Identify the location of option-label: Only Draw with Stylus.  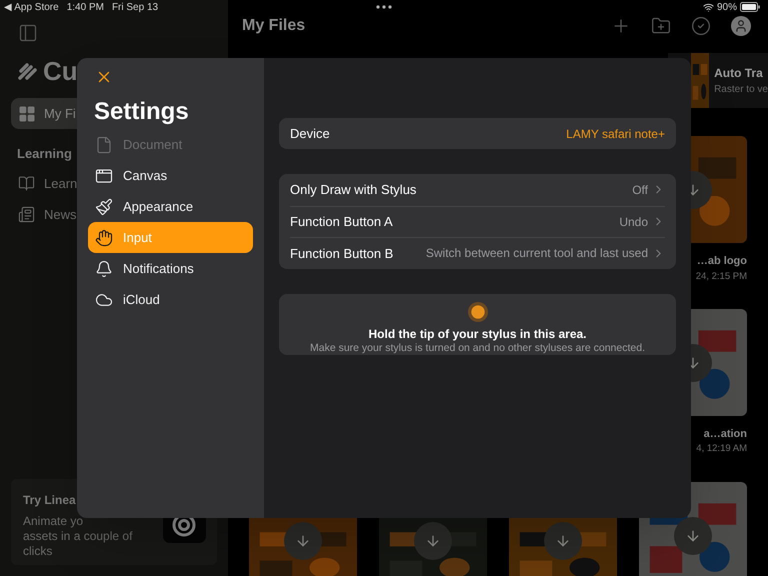
(353, 190).